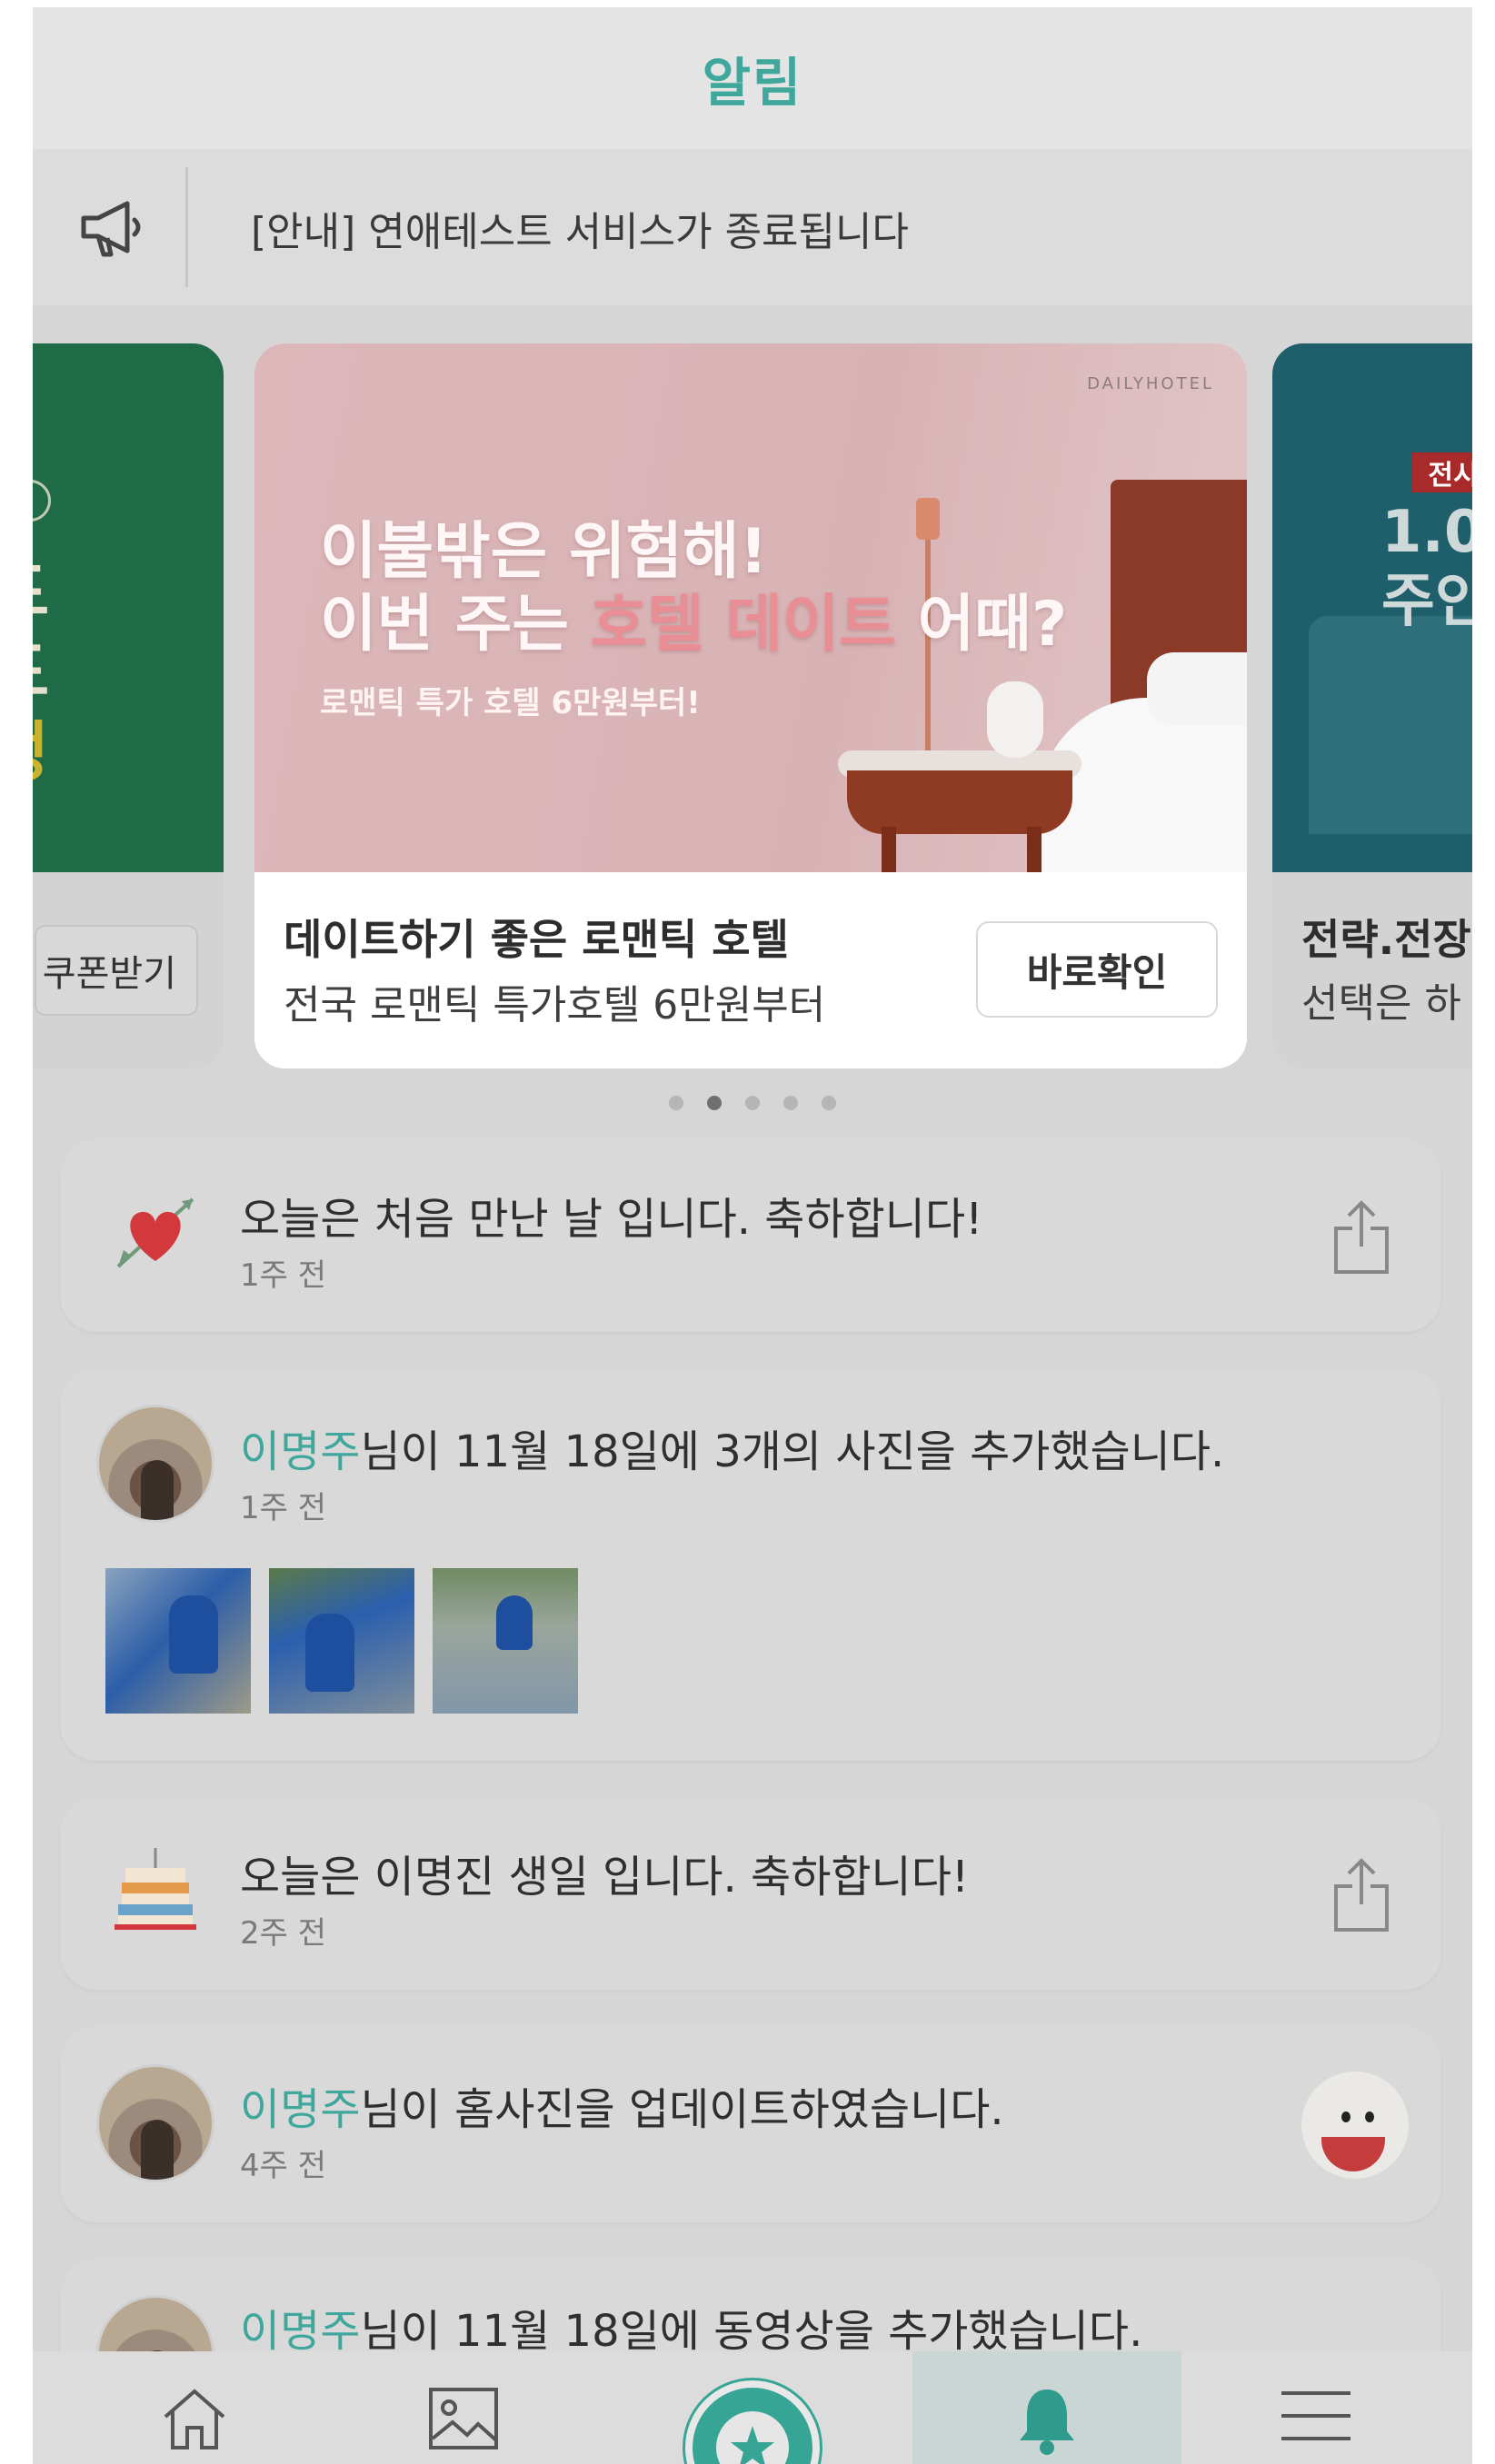  Describe the element at coordinates (714, 1103) in the screenshot. I see `page-dot-active` at that location.